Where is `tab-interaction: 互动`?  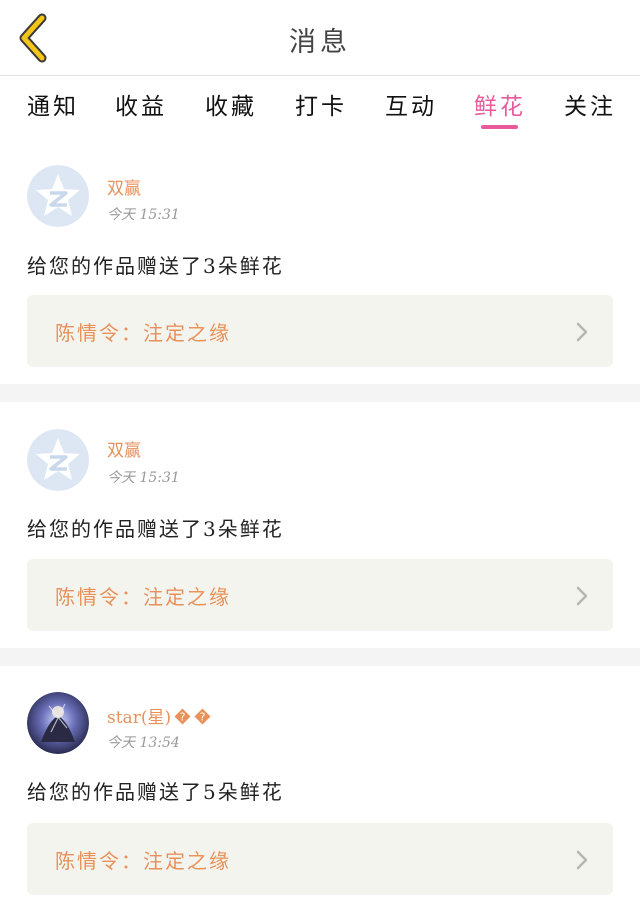
tab-interaction: 互动 is located at coordinates (411, 104).